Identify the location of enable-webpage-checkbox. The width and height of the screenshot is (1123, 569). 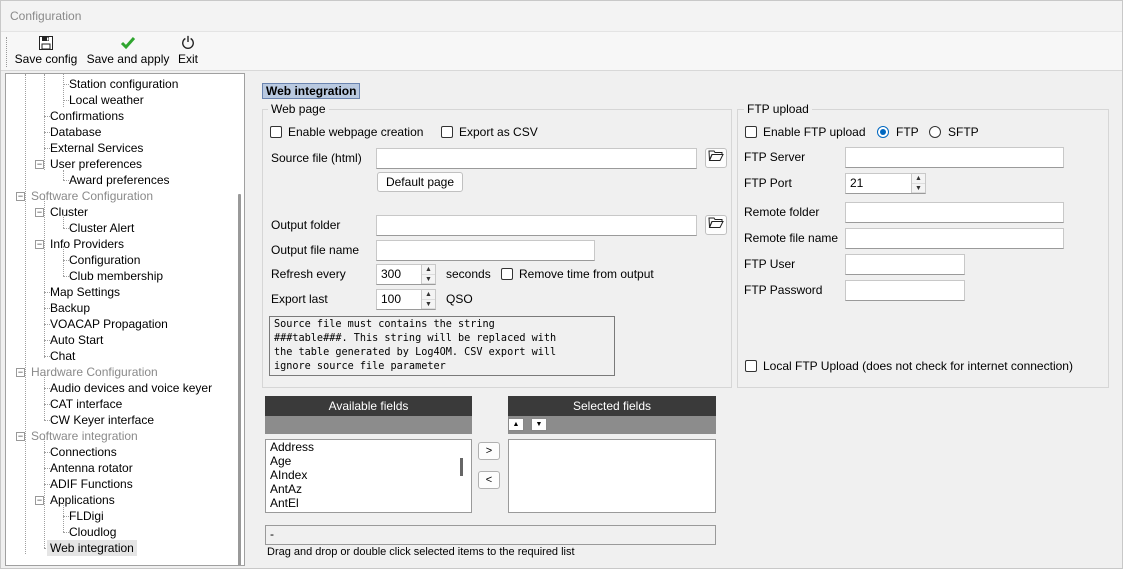
(276, 132).